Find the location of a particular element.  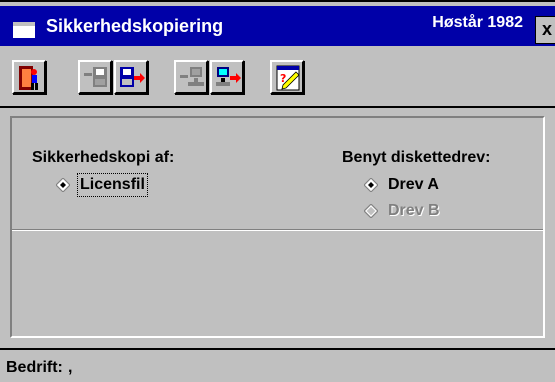

window-icon is located at coordinates (24, 30).